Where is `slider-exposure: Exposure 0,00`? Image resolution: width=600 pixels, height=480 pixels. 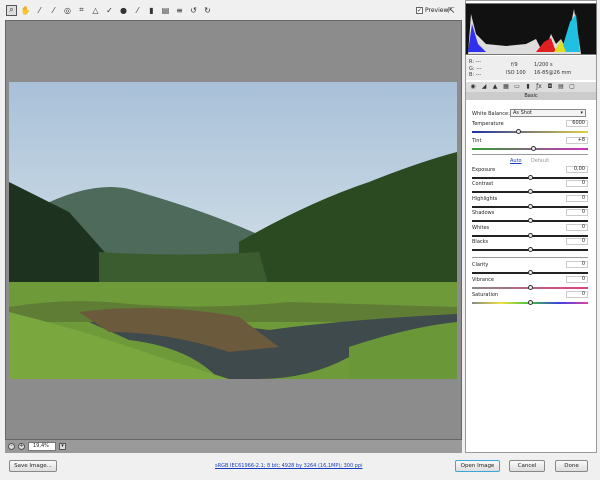 slider-exposure: Exposure 0,00 is located at coordinates (530, 173).